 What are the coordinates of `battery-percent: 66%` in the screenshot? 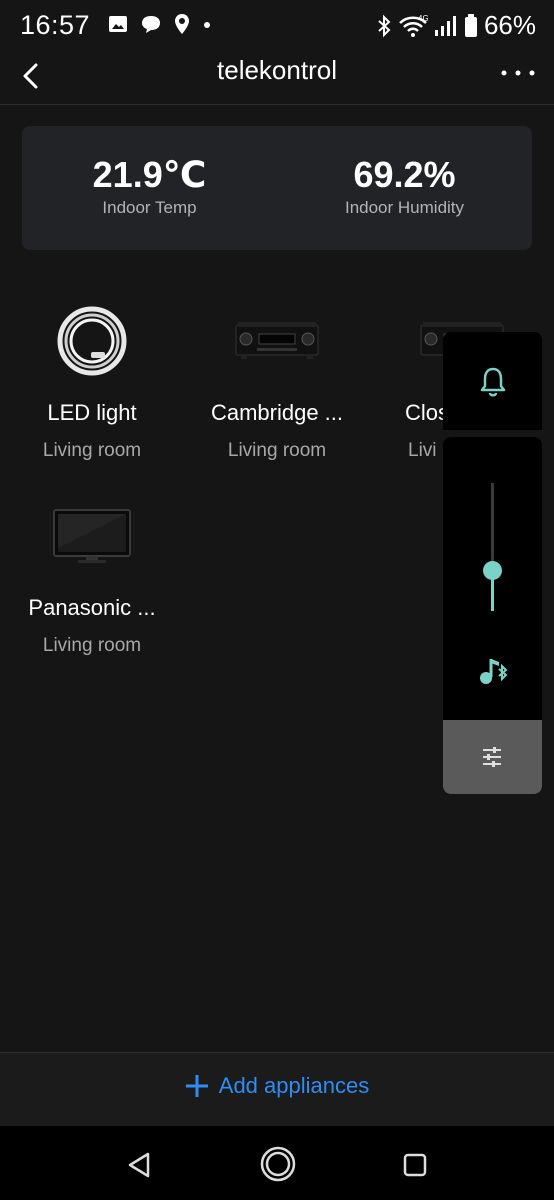 It's located at (509, 25).